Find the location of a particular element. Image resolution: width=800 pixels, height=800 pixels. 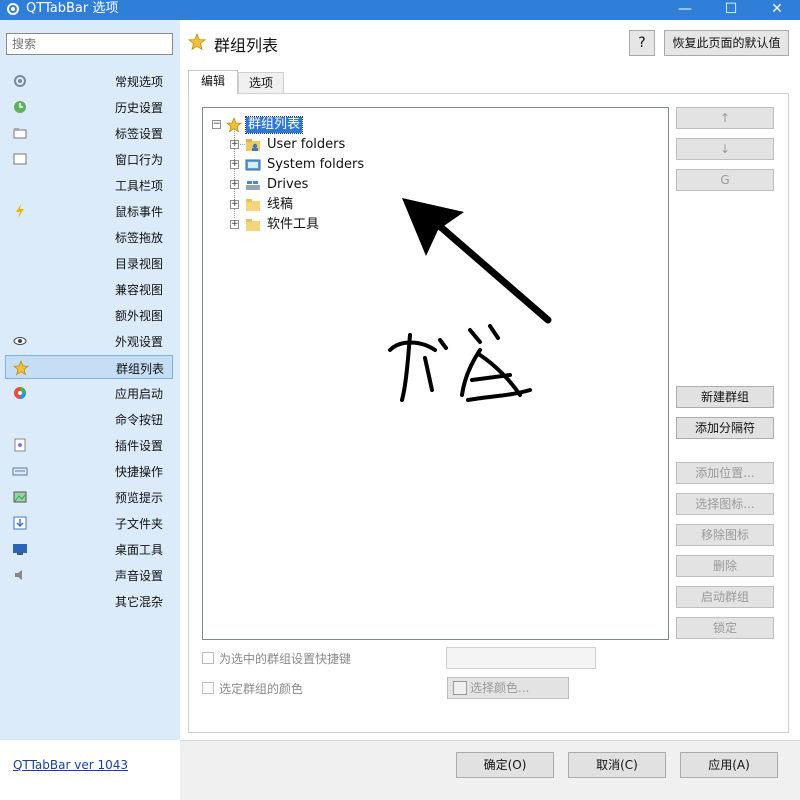

collapse-icon: − is located at coordinates (216, 124).